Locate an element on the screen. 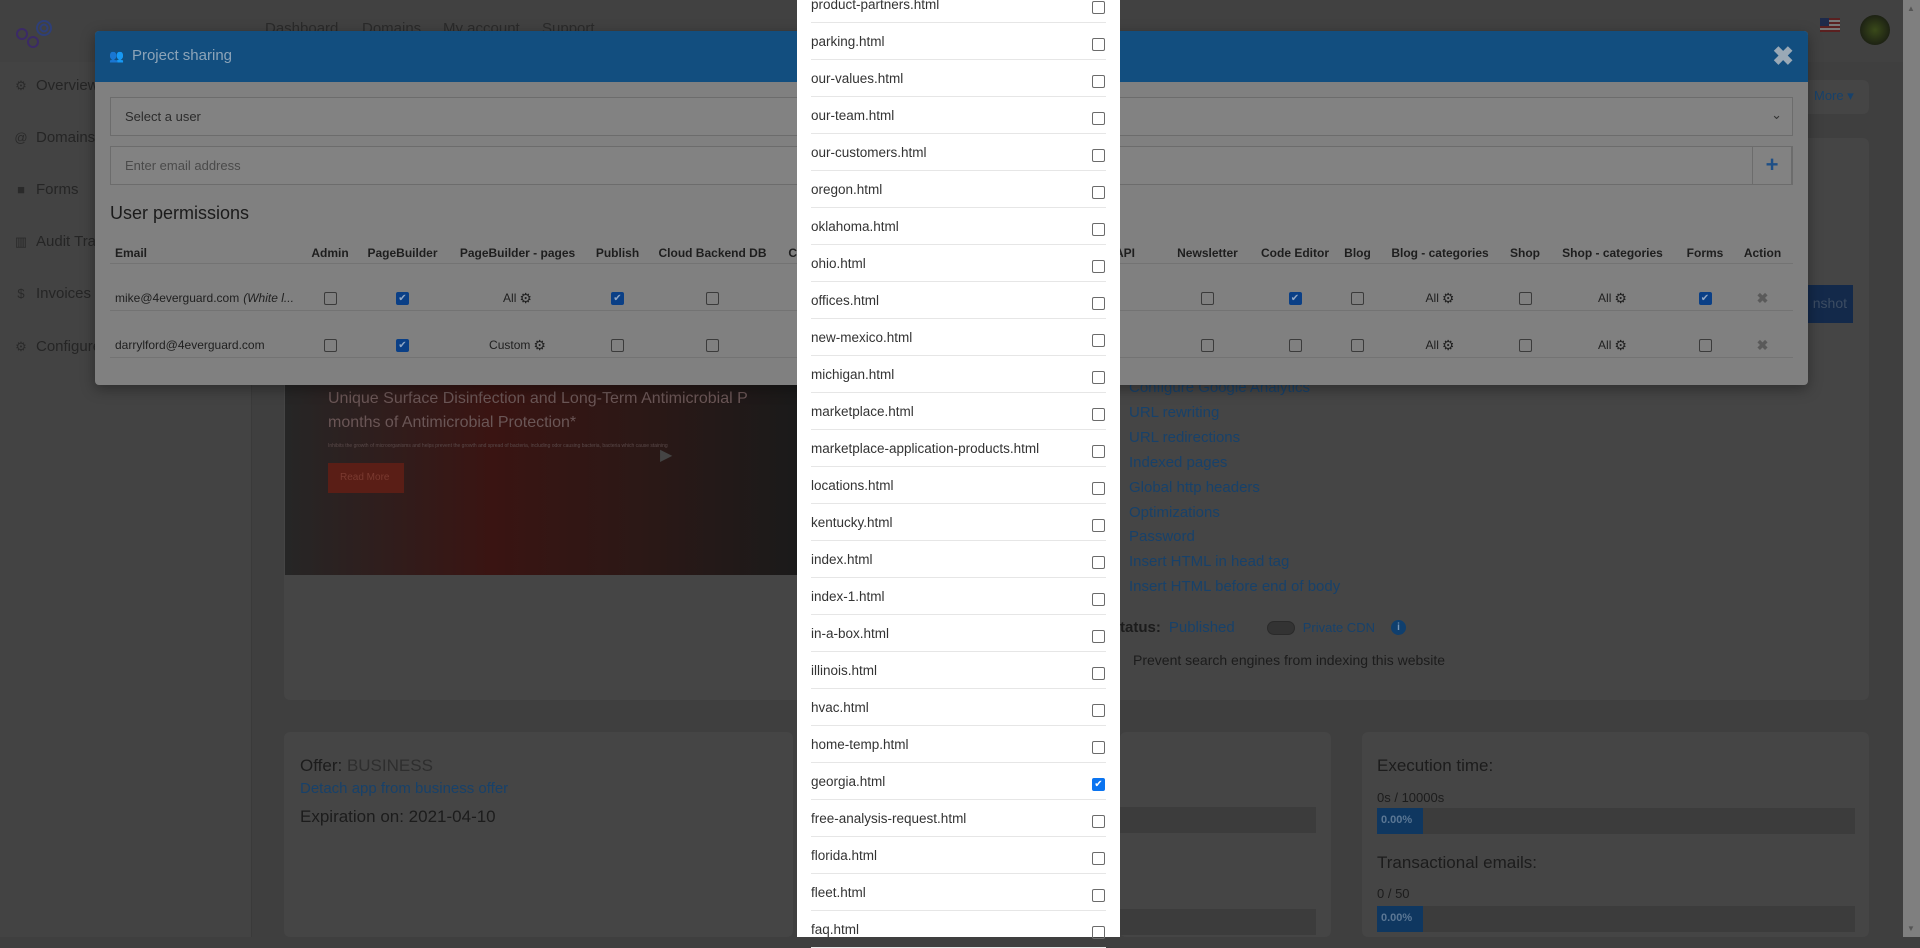 The image size is (1920, 948). page-list-item: georgia.html ✔ is located at coordinates (958, 781).